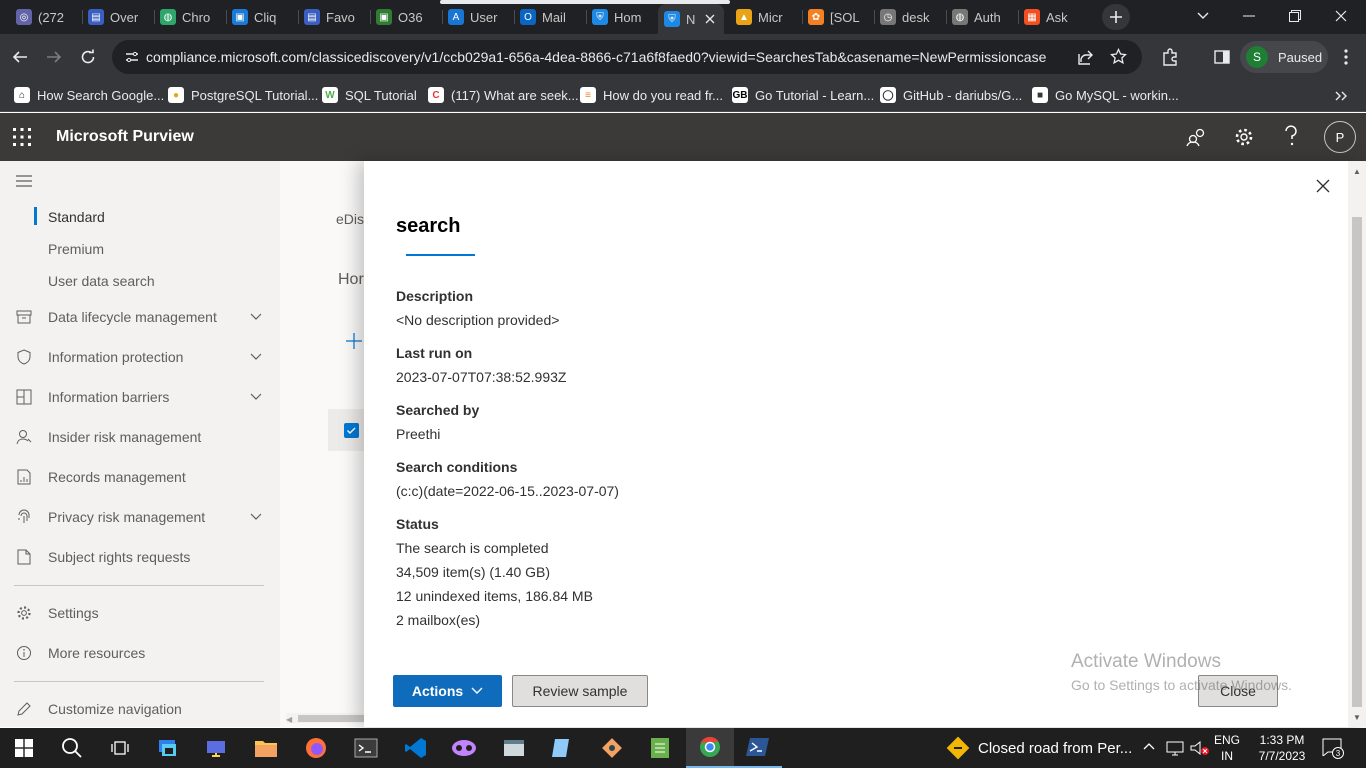  I want to click on vertical-scrollbar: ▲ ▼, so click(1357, 444).